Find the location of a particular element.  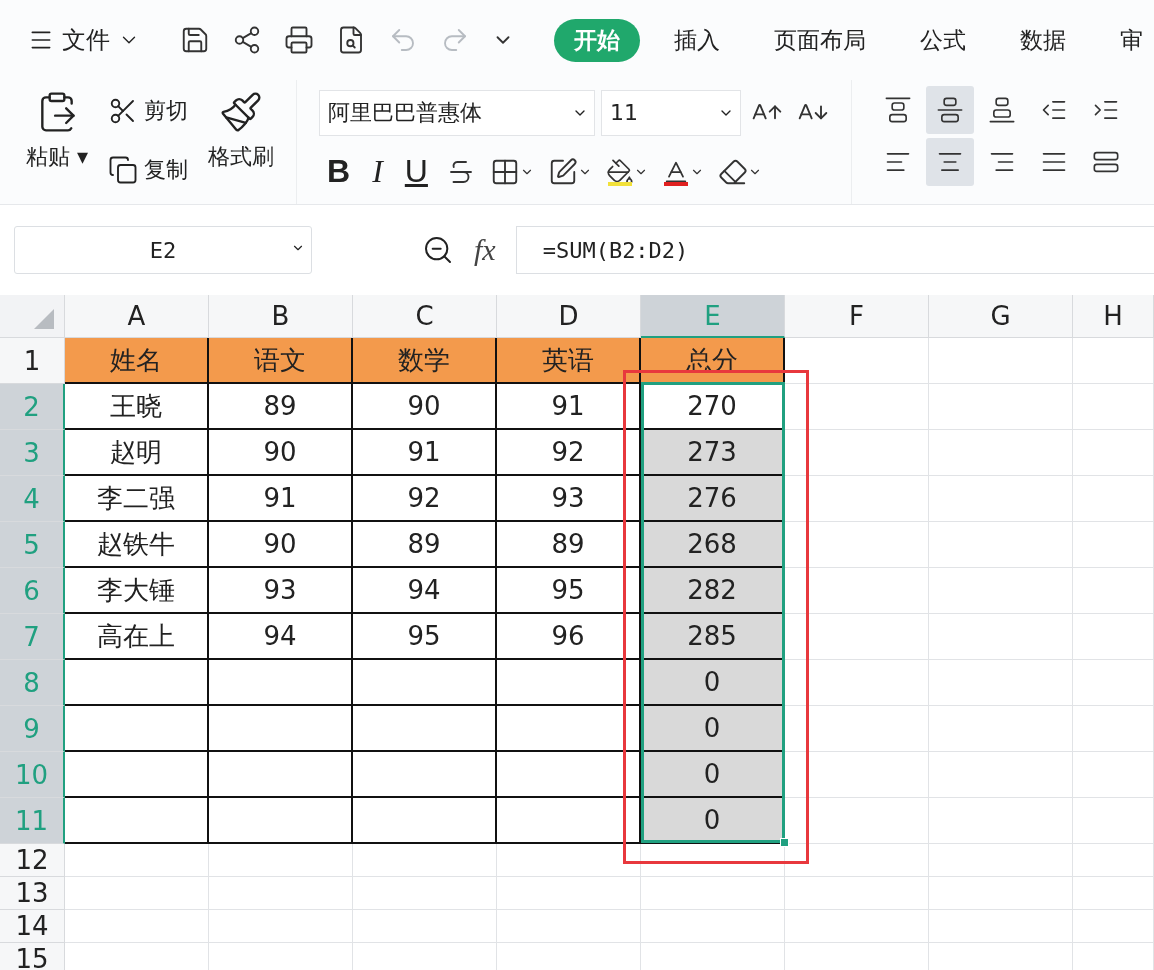

copy-icon is located at coordinates (123, 169).